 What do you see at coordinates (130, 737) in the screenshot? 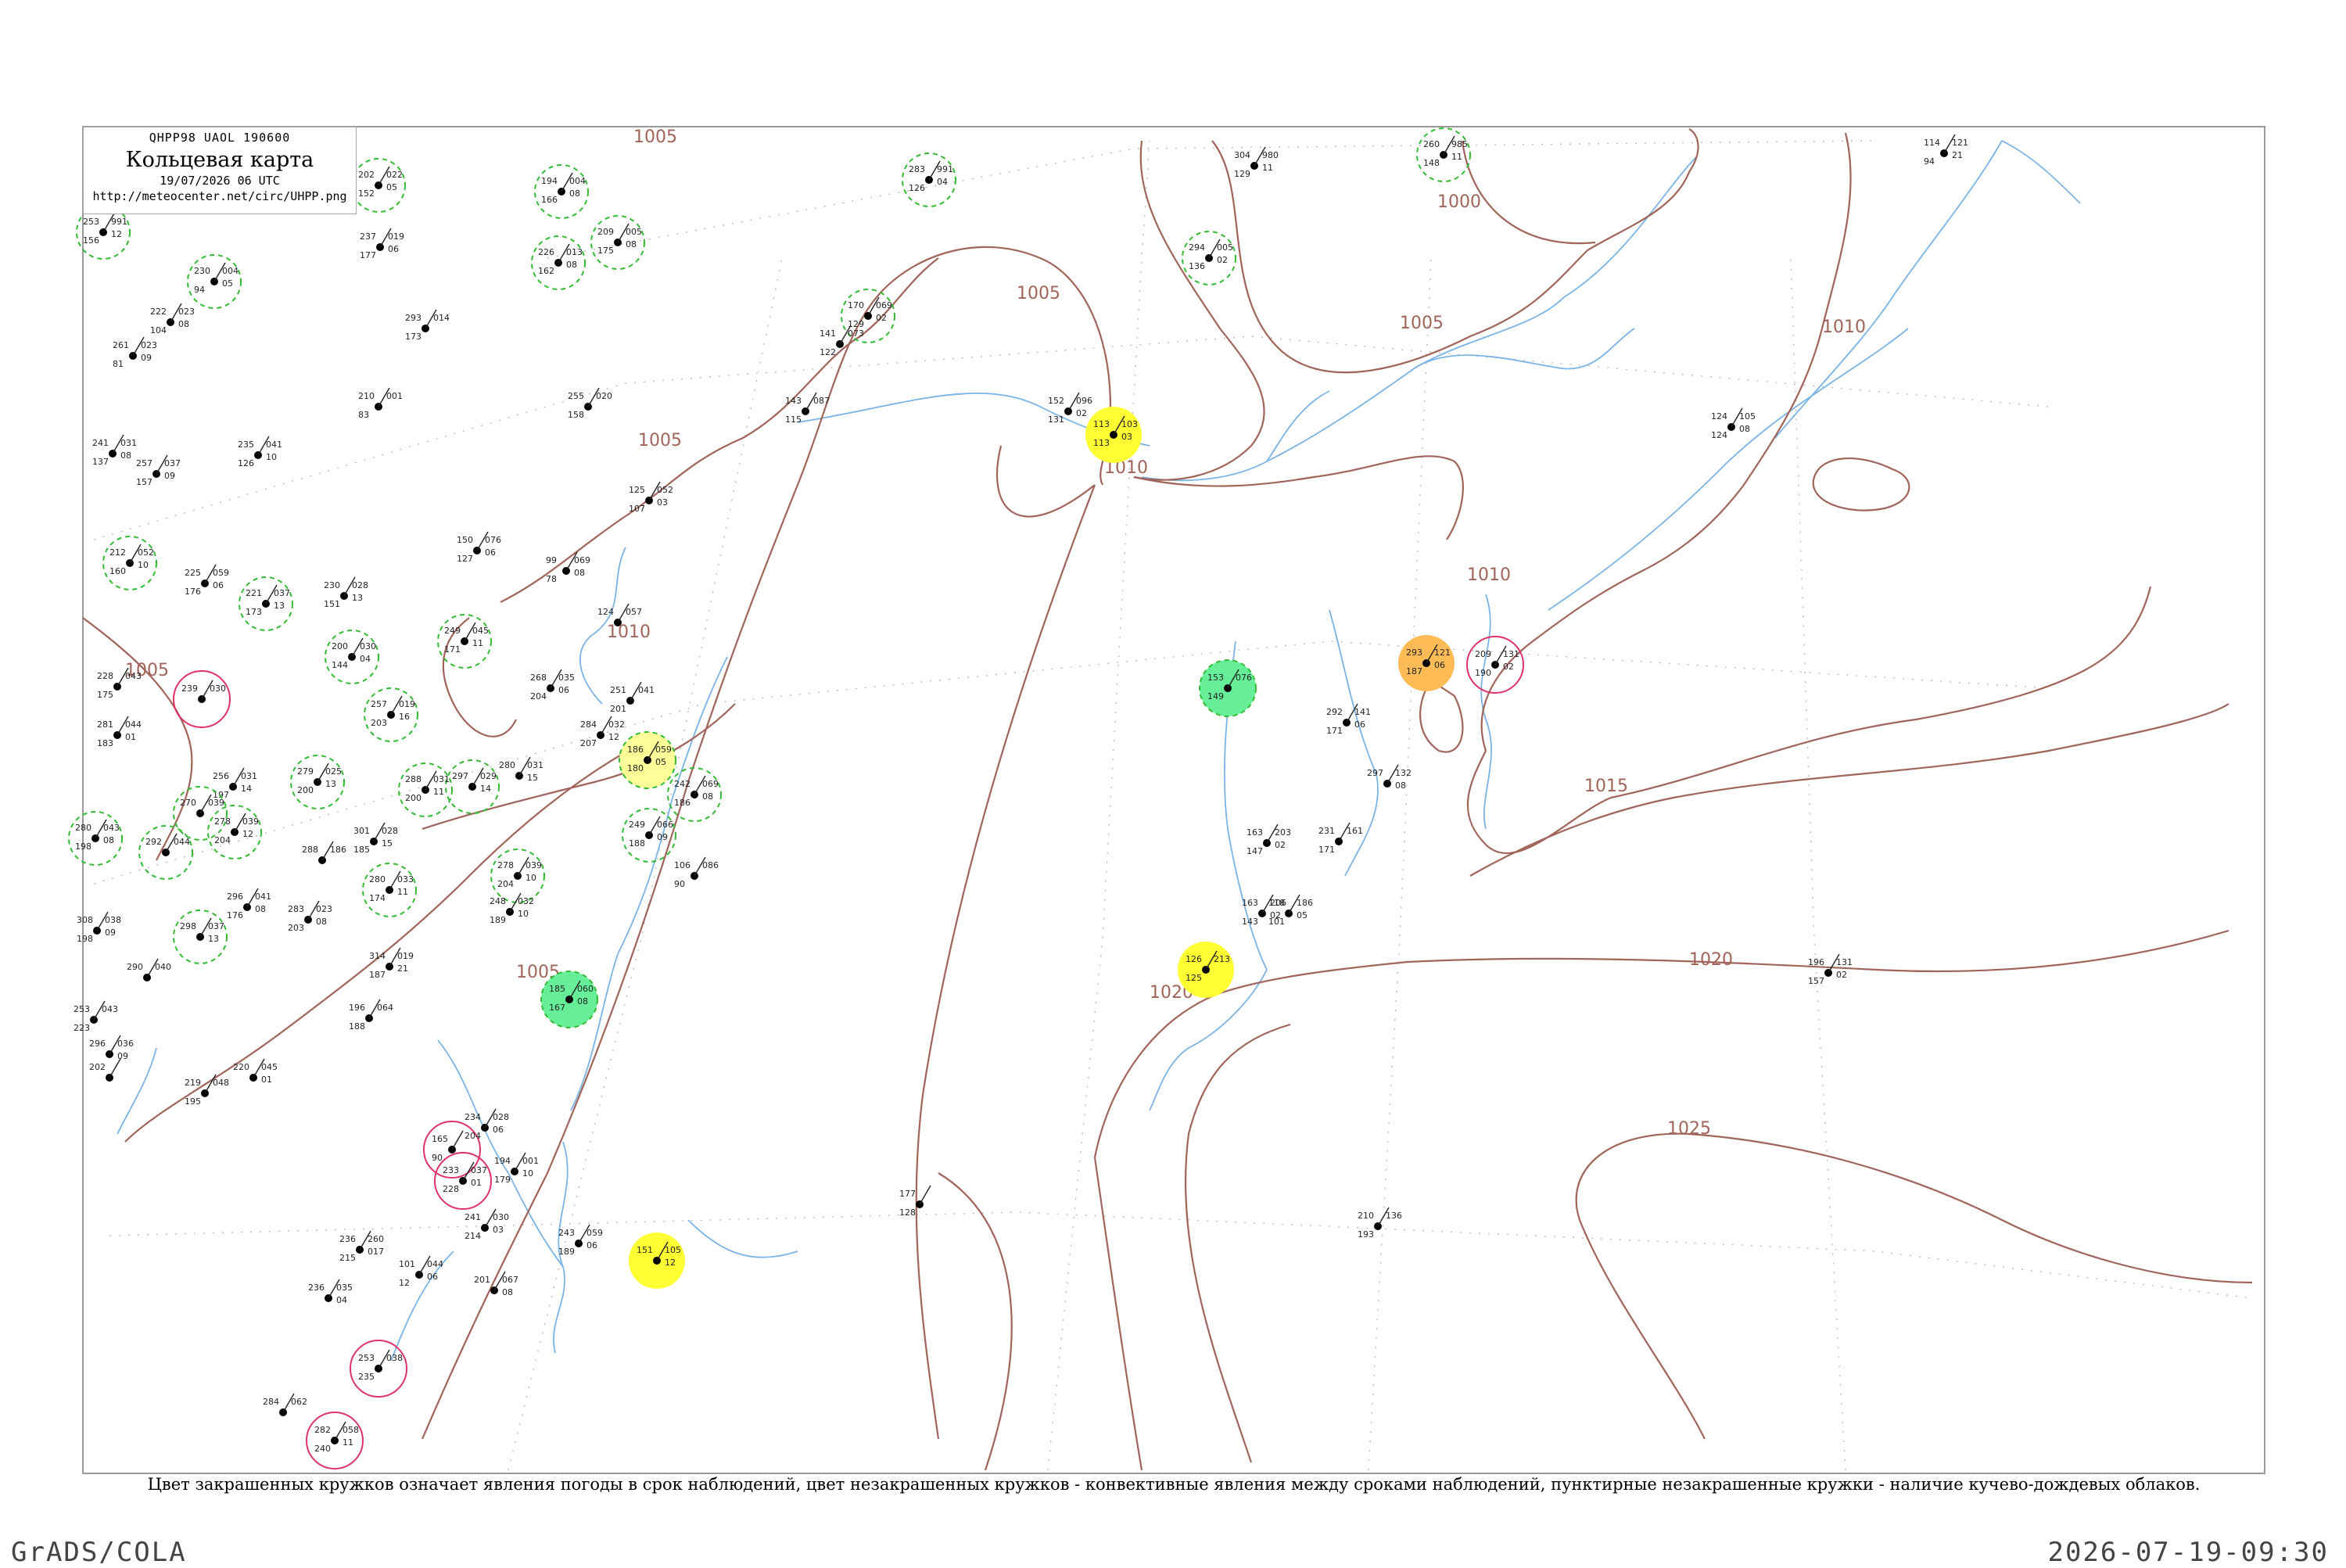
I see `pressure-tendency: 01` at bounding box center [130, 737].